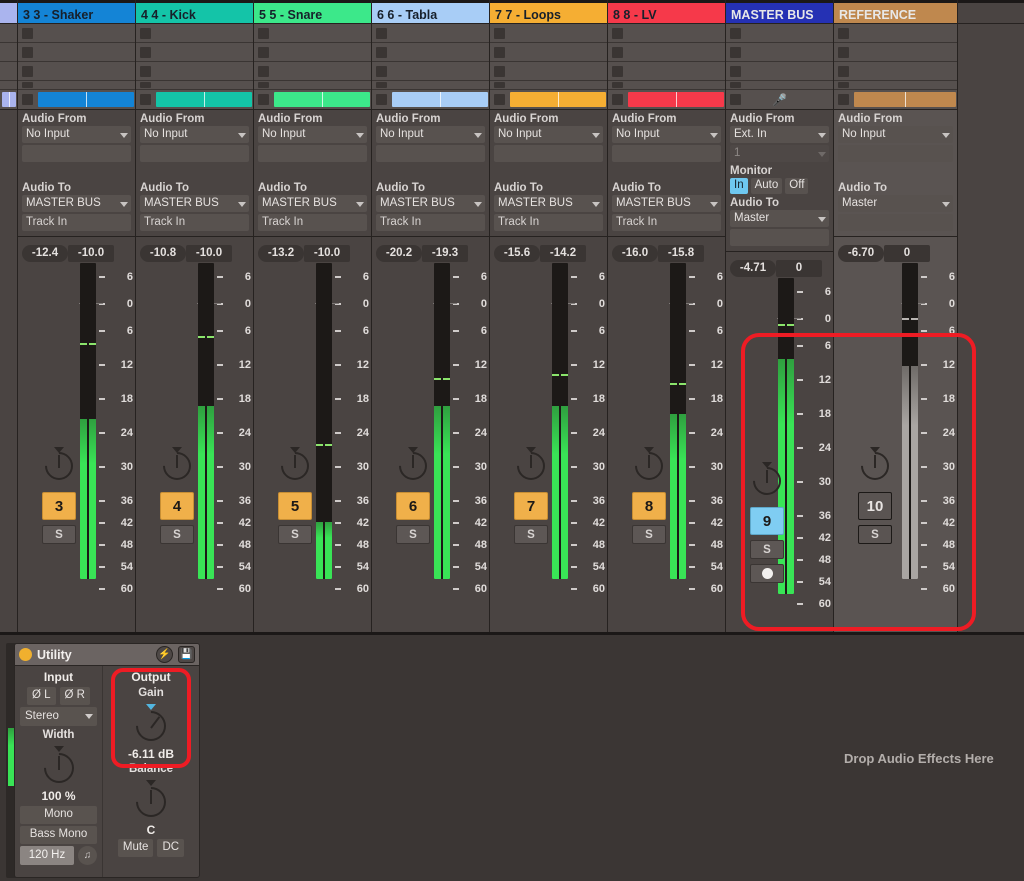 This screenshot has width=1024, height=881. I want to click on monitor-in-button: In, so click(739, 186).